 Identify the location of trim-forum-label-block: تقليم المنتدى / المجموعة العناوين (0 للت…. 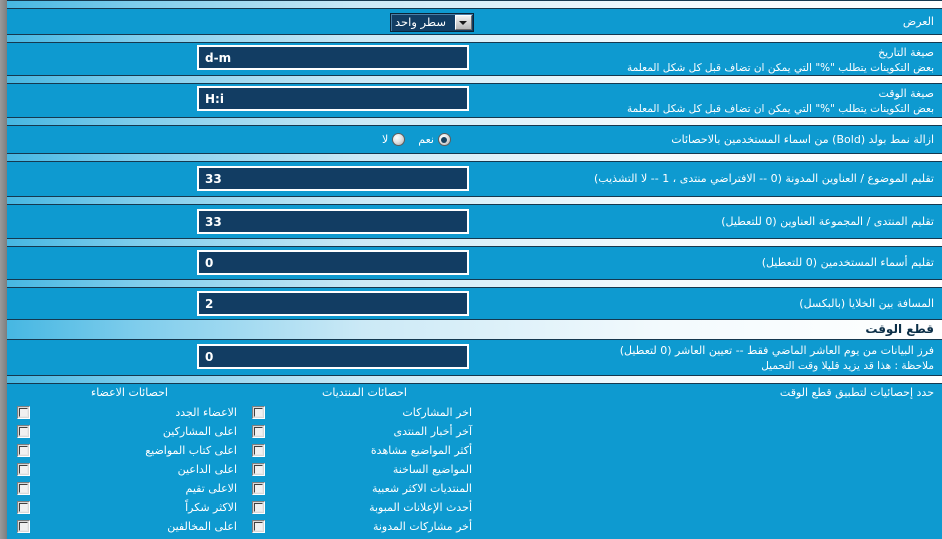
(711, 222).